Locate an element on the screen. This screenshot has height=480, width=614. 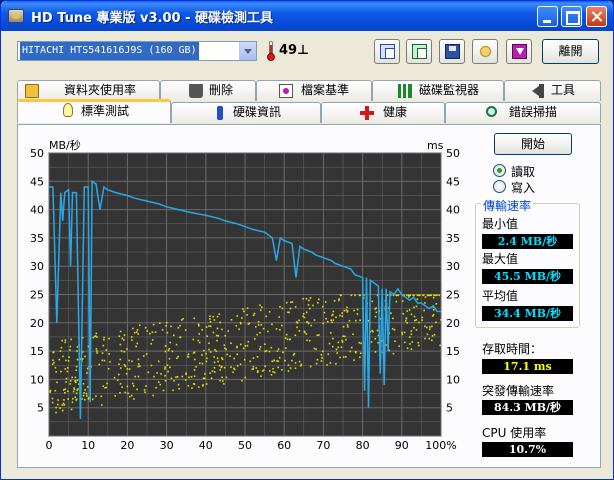
options-button is located at coordinates (485, 51).